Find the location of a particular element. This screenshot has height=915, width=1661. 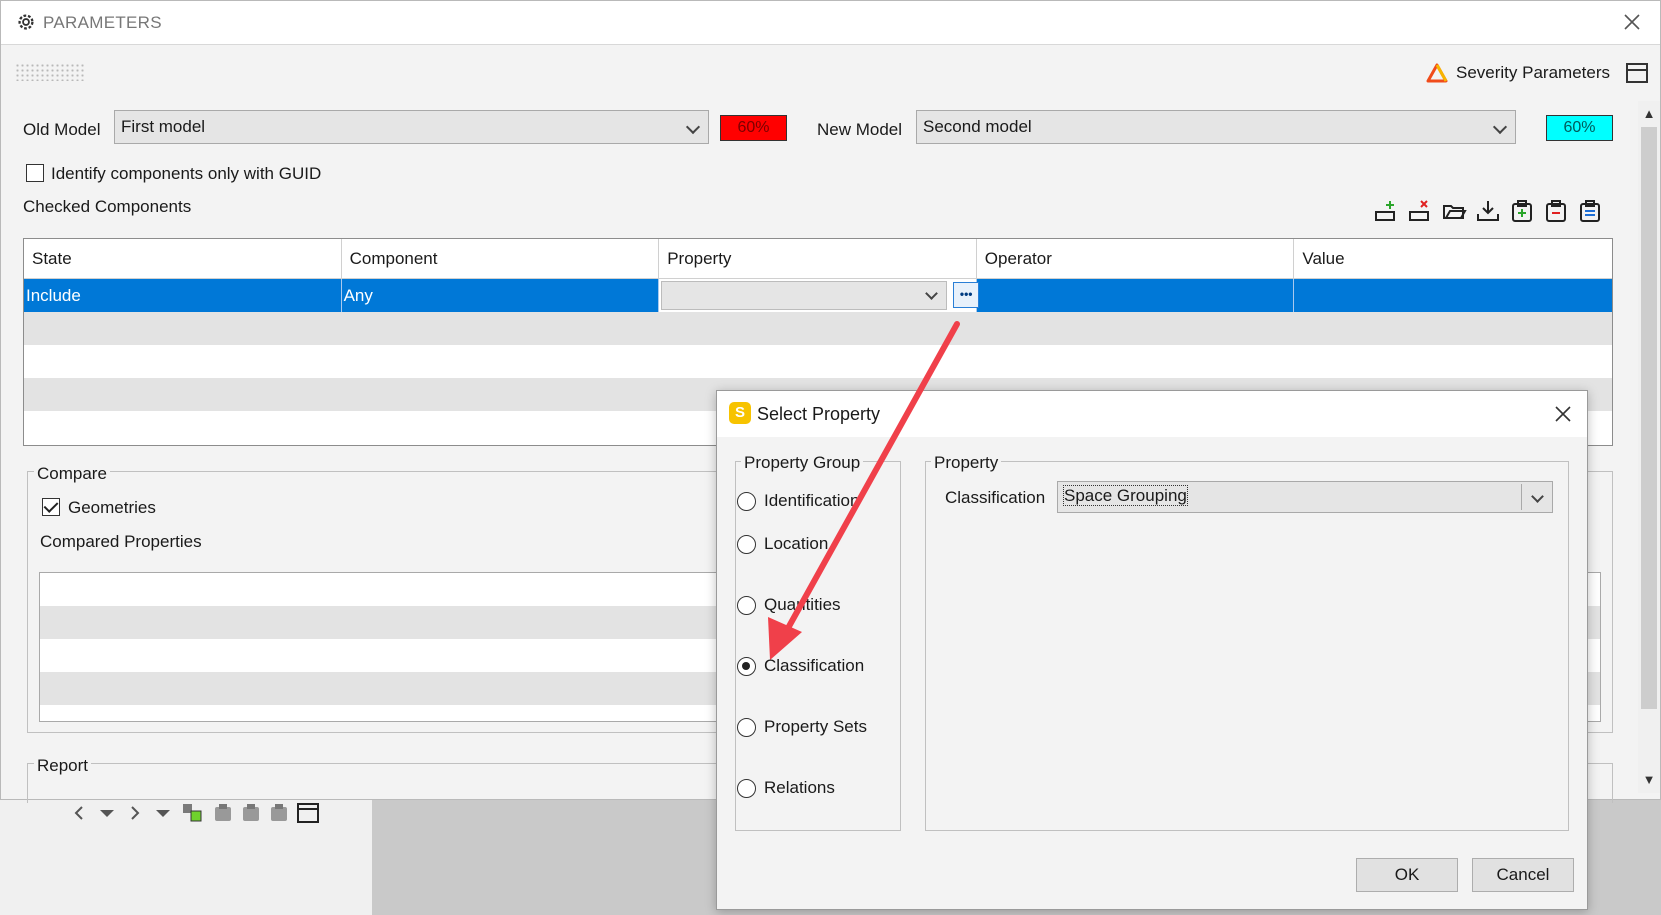

radio-classification: Classification is located at coordinates (800, 666).